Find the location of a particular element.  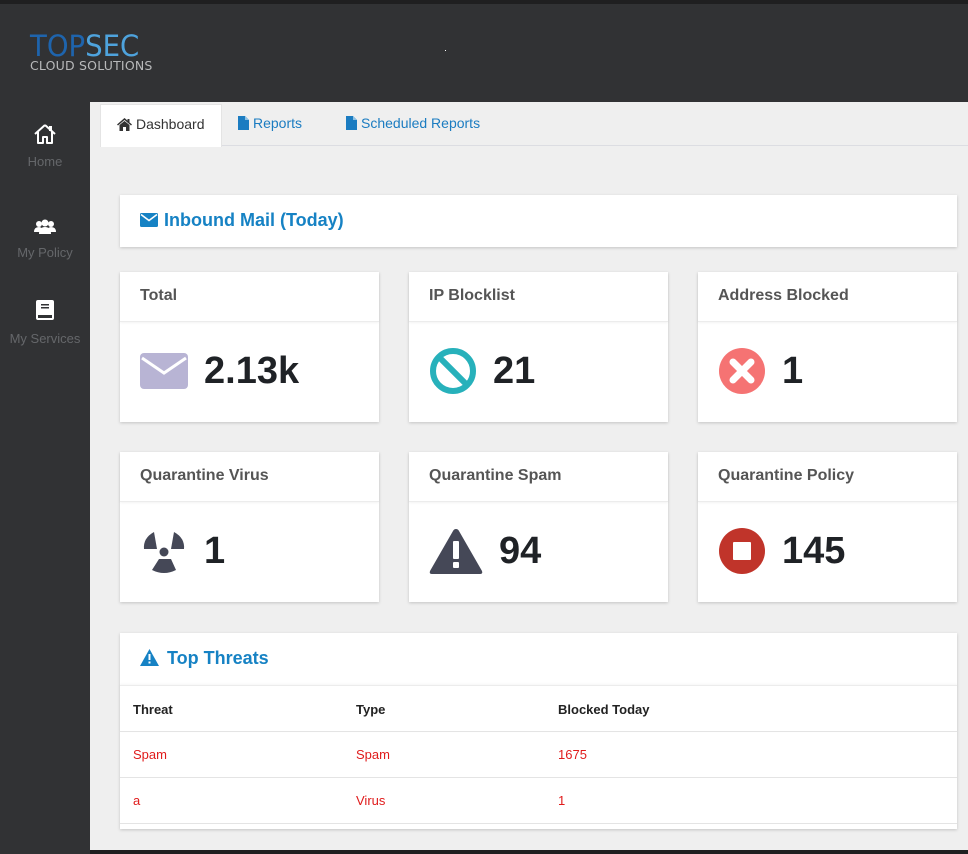

sidebar-item-home: Home is located at coordinates (45, 146).